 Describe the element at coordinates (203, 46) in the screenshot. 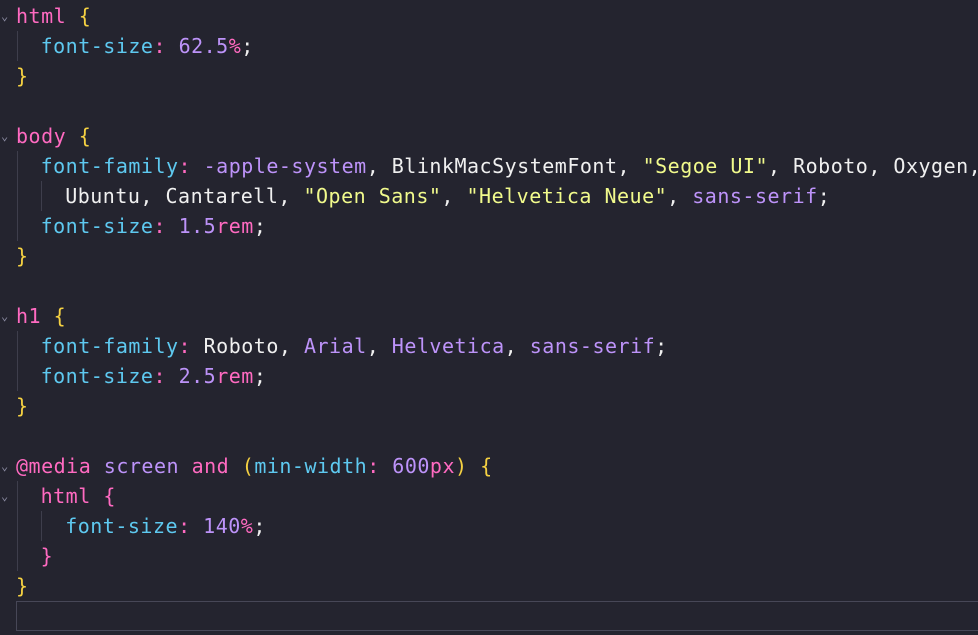

I see `code-token: 62.5` at that location.